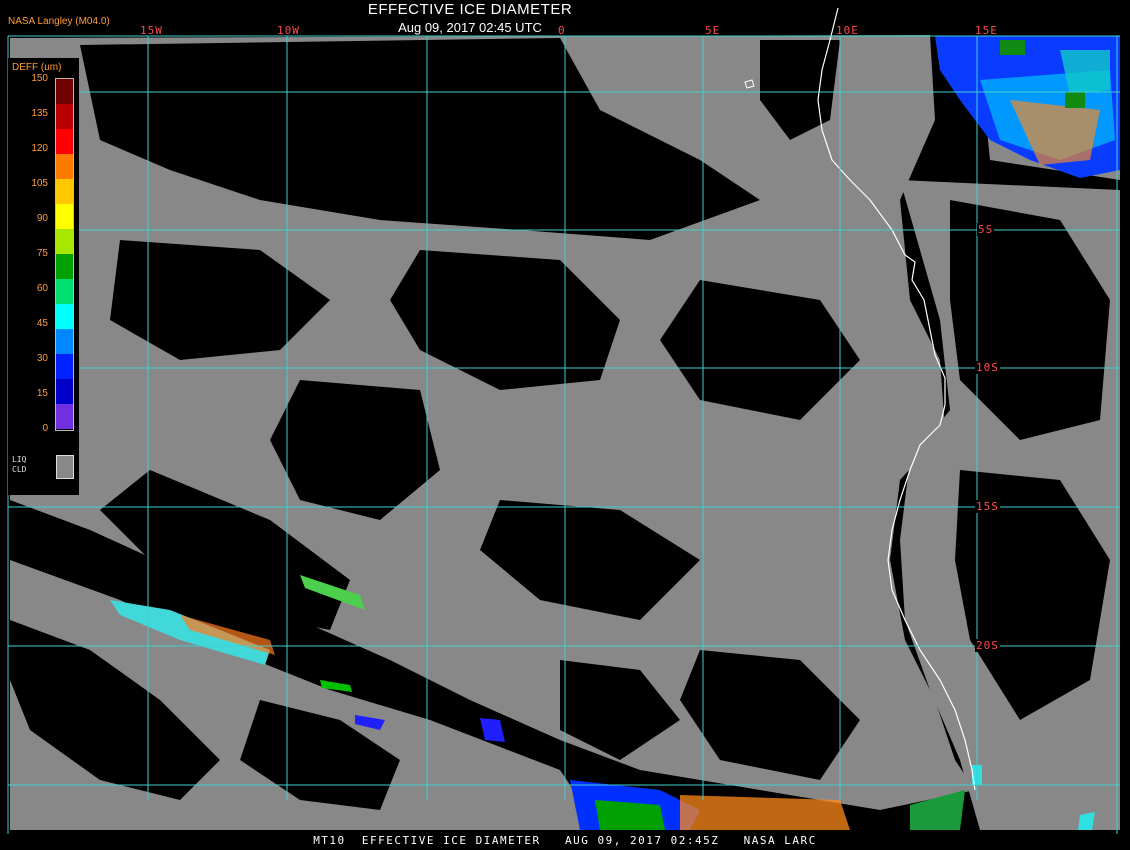 Image resolution: width=1130 pixels, height=850 pixels. I want to click on legend-tick-label: 120, so click(39, 148).